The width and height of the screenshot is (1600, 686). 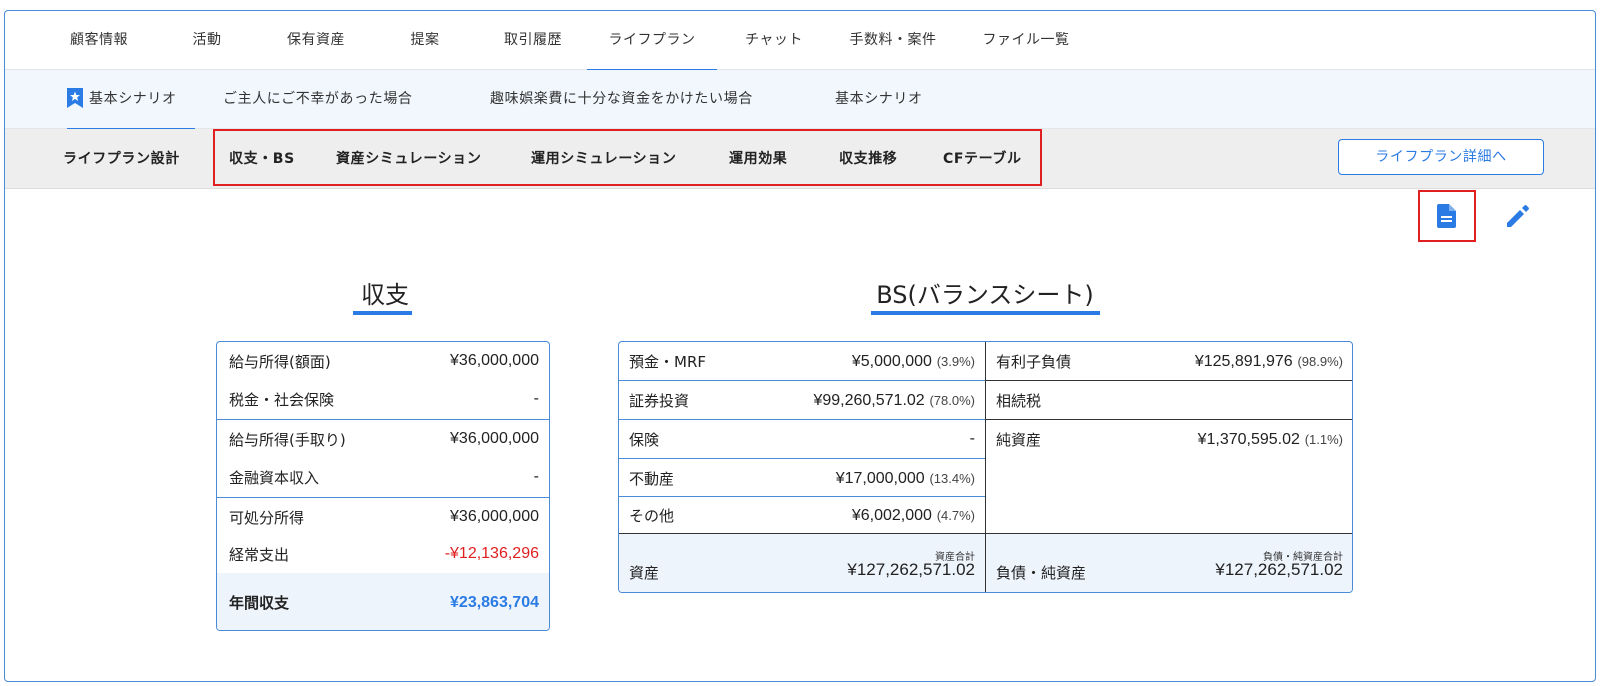 I want to click on asset-row: 証券投資 ¥99,260,571.02 (78.0%), so click(x=802, y=400).